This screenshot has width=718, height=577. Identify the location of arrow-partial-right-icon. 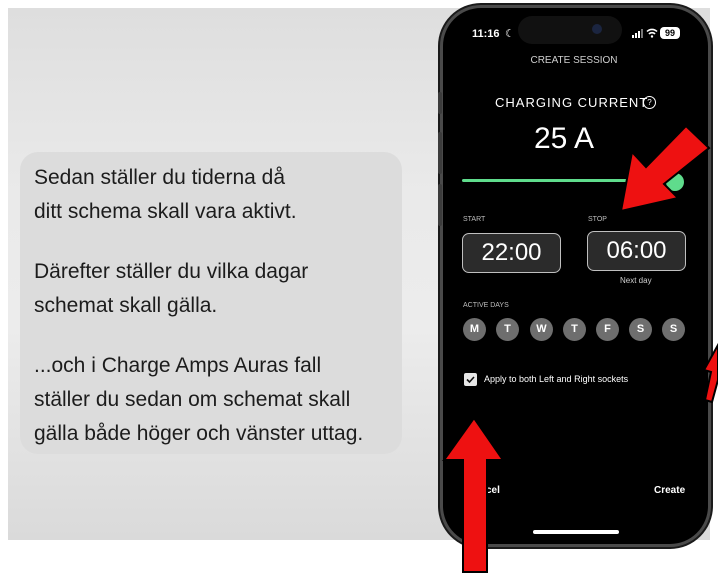
(710, 373).